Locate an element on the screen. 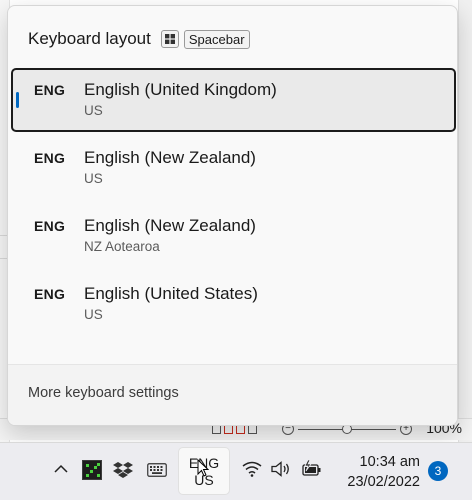 Image resolution: width=472 pixels, height=500 pixels. wifi-icon is located at coordinates (252, 471).